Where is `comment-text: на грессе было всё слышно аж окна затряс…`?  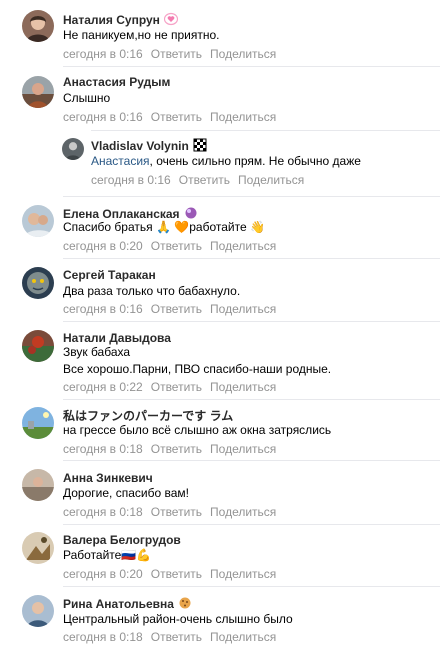
comment-text: на грессе было всё слышно аж окна затряс… is located at coordinates (197, 430).